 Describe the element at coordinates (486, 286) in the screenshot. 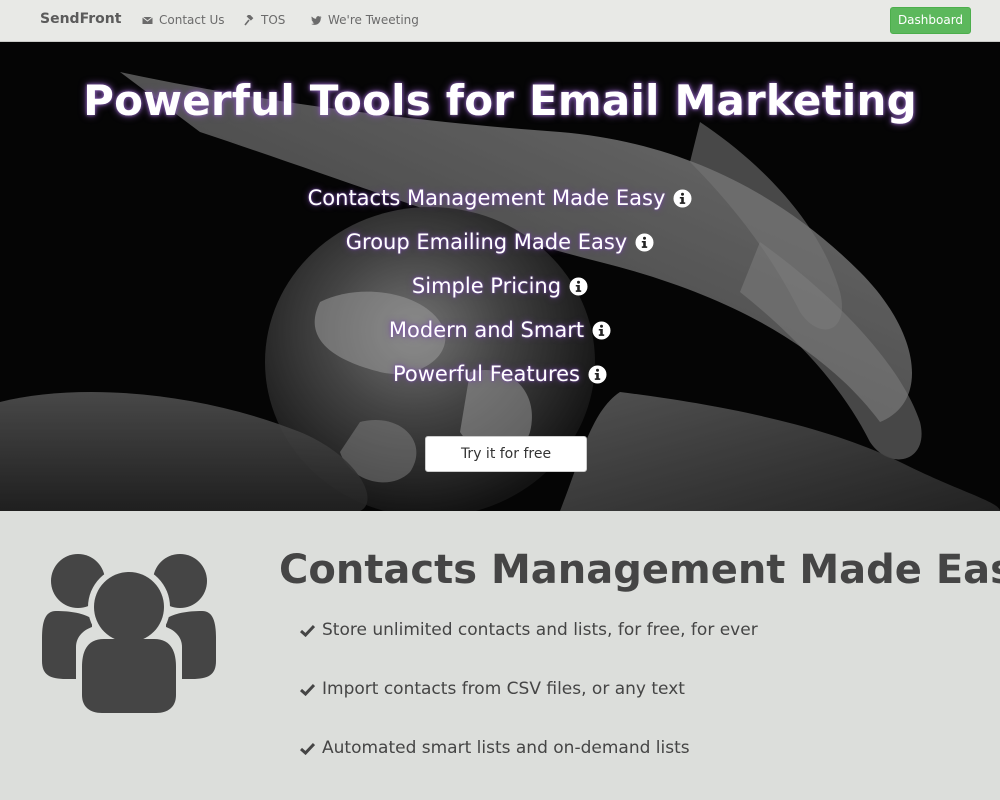

I see `hero-feature-label: Simple Pricing` at that location.